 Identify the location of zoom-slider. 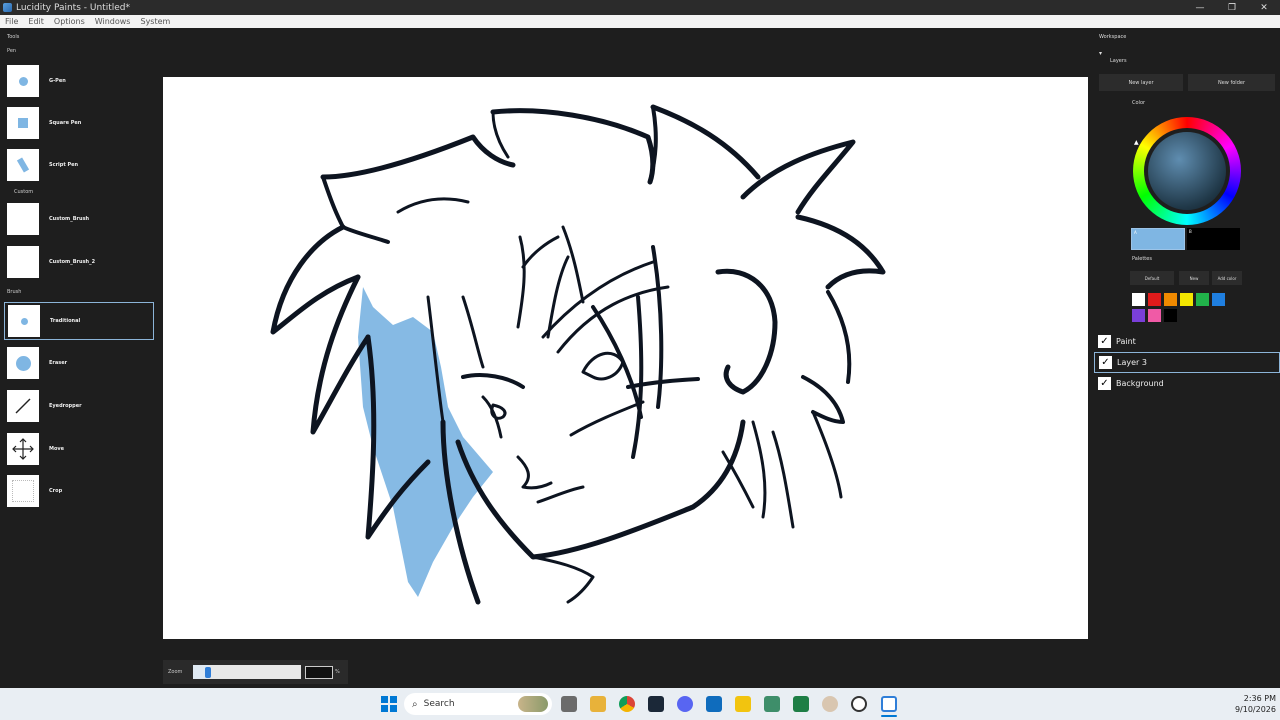
(247, 672).